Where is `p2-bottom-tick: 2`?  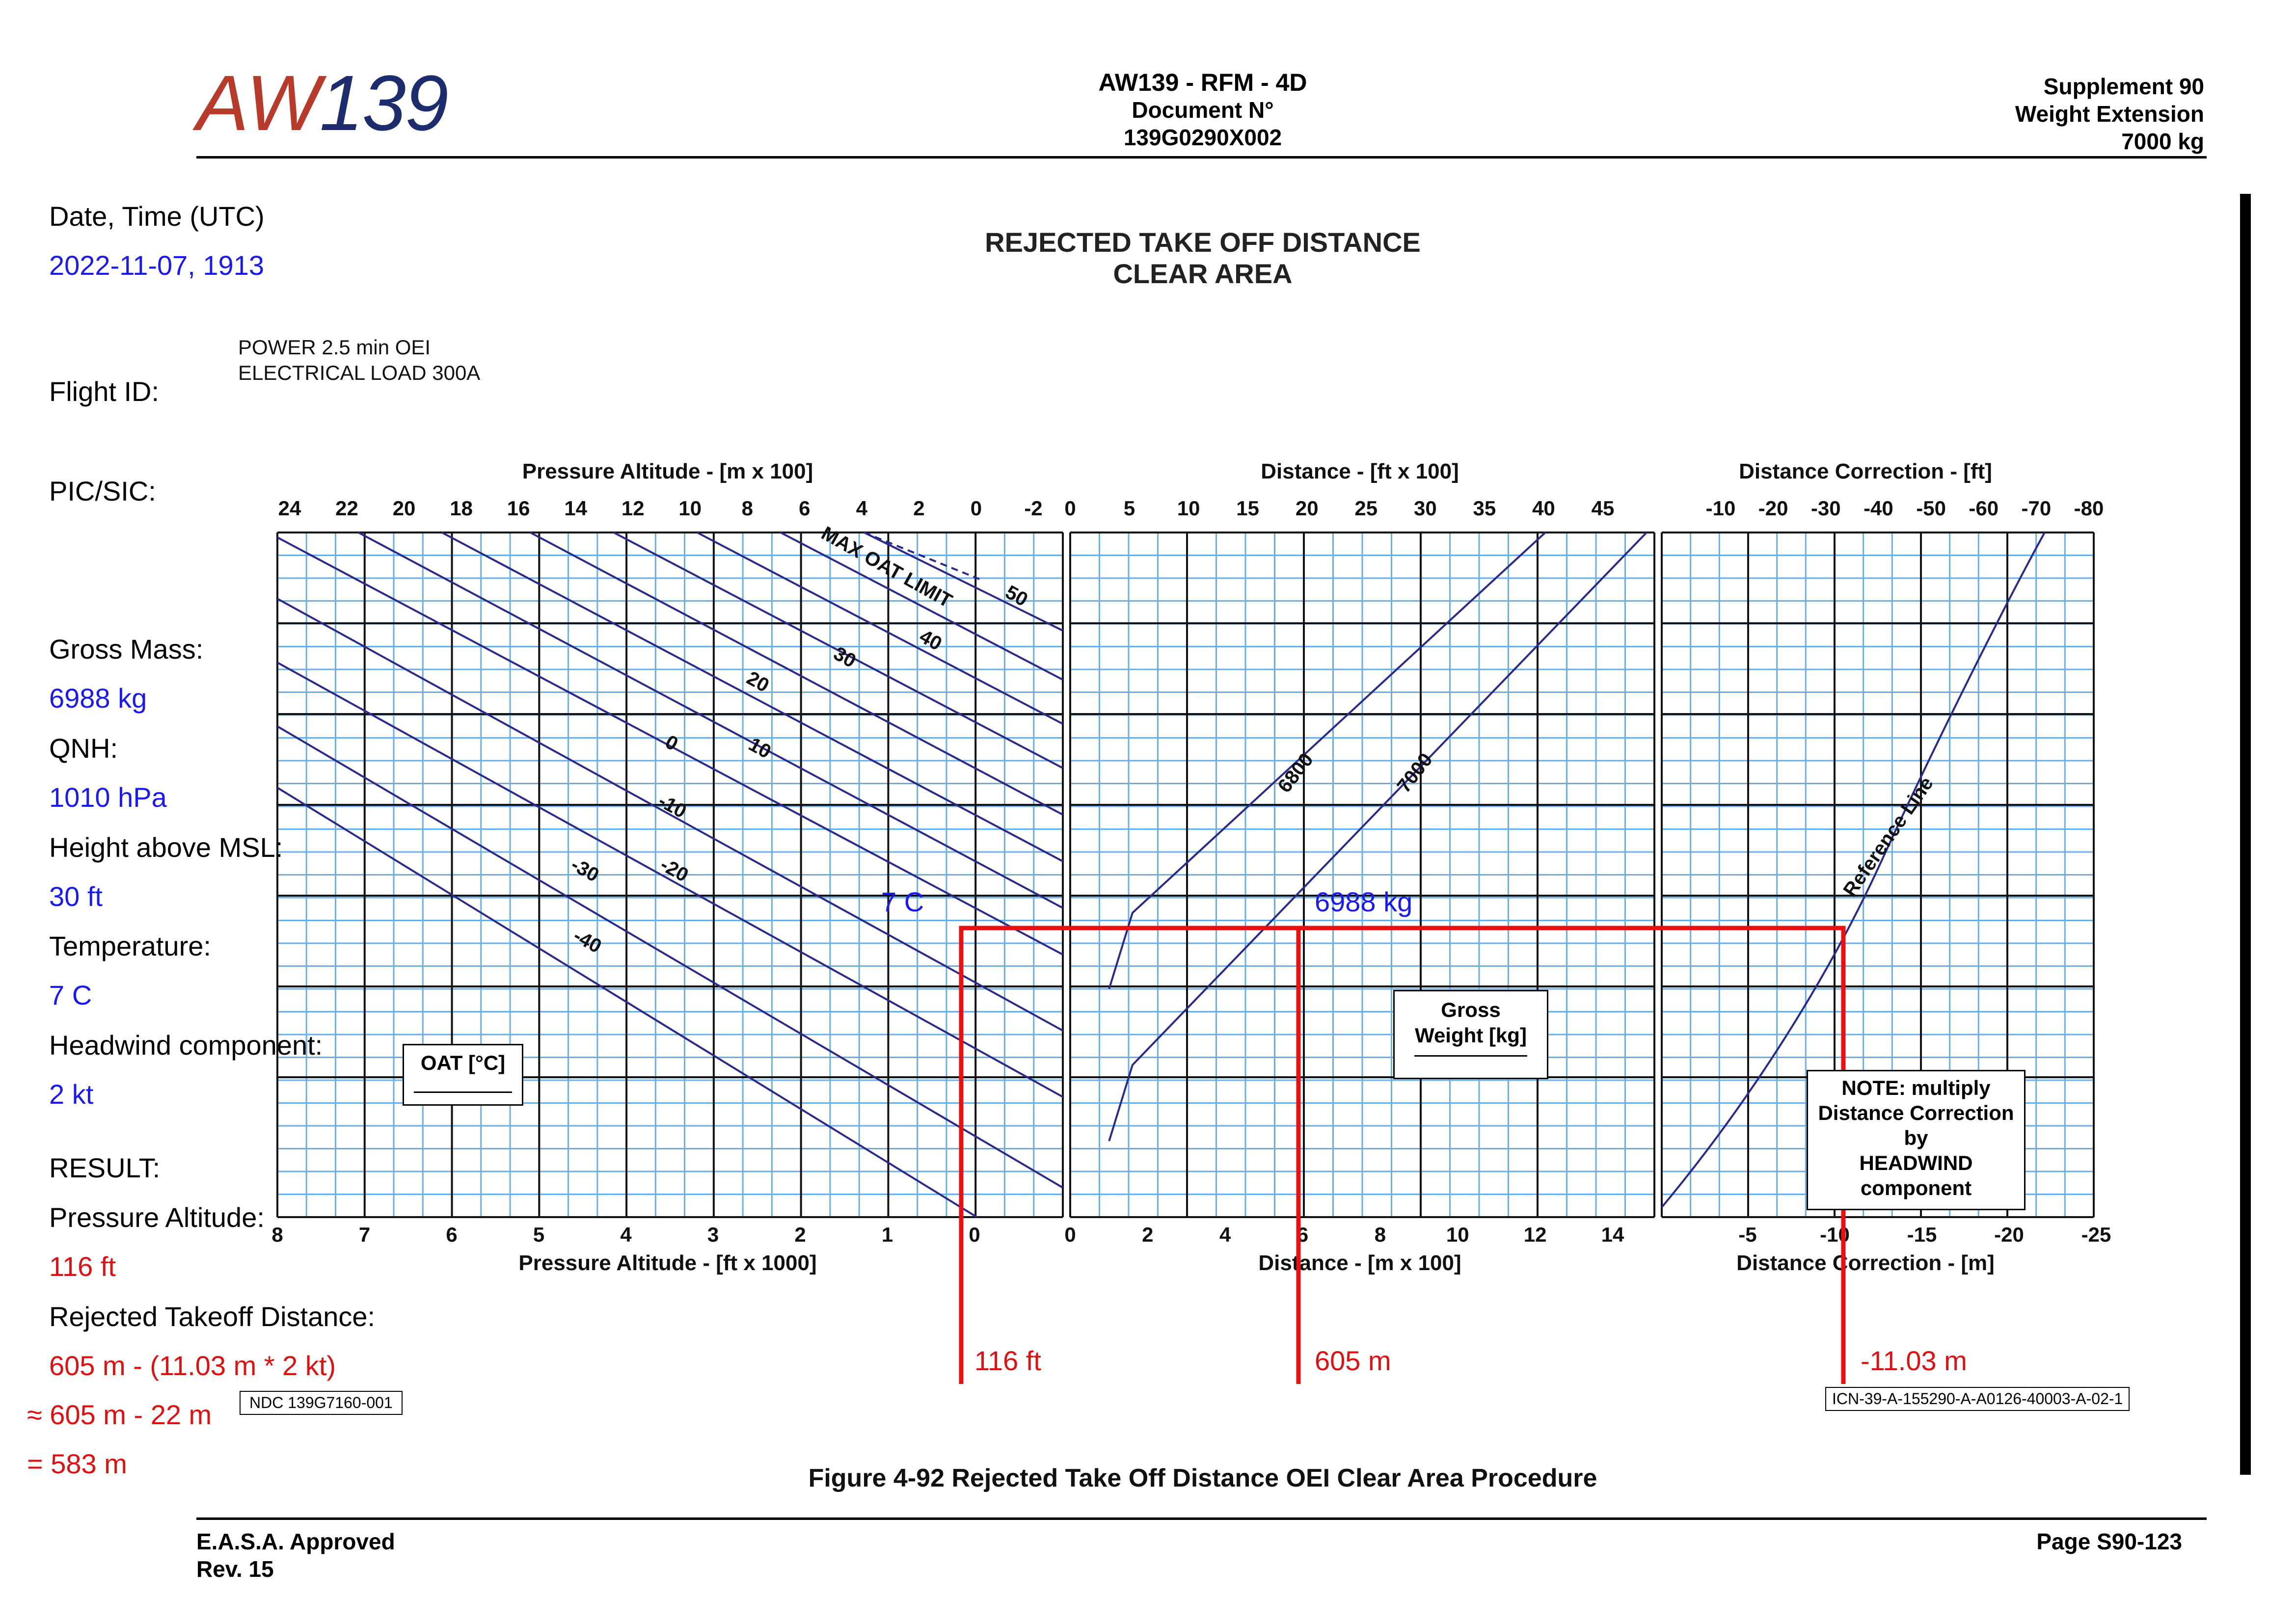
p2-bottom-tick: 2 is located at coordinates (1147, 1234).